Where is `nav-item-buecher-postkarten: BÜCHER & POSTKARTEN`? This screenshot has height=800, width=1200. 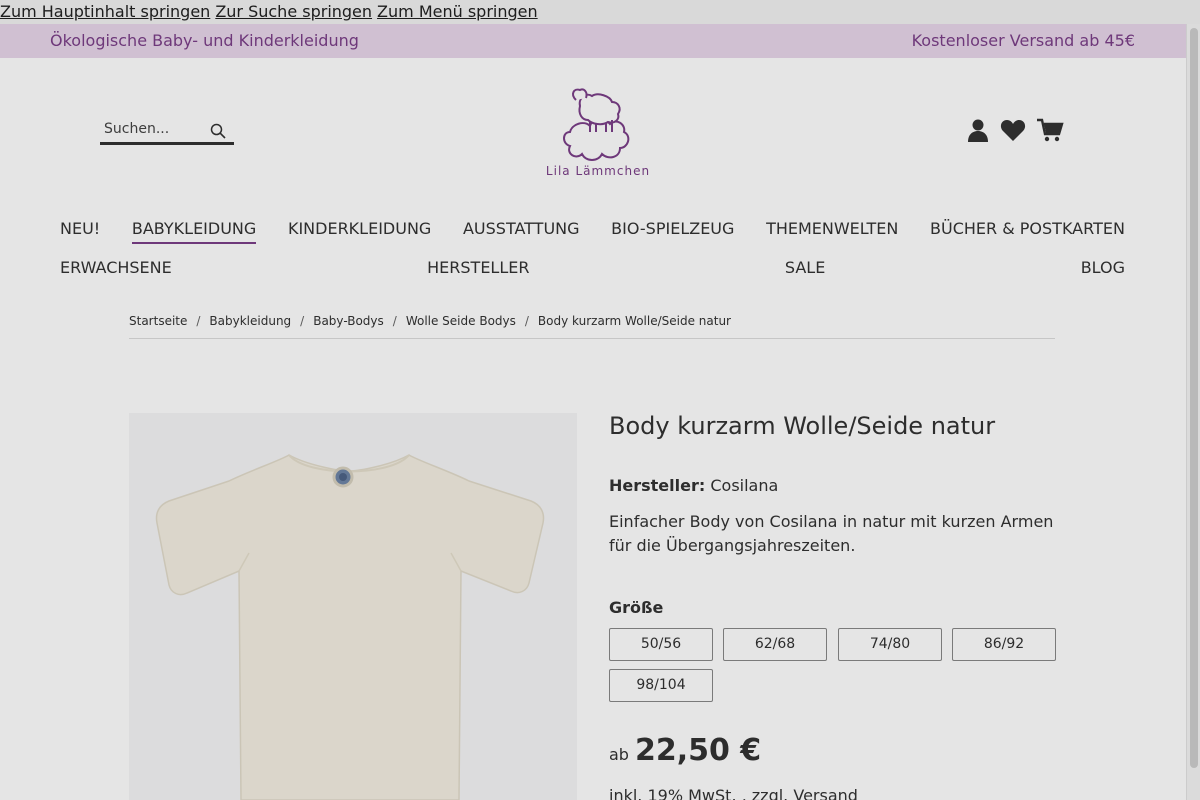 nav-item-buecher-postkarten: BÜCHER & POSTKARTEN is located at coordinates (1027, 231).